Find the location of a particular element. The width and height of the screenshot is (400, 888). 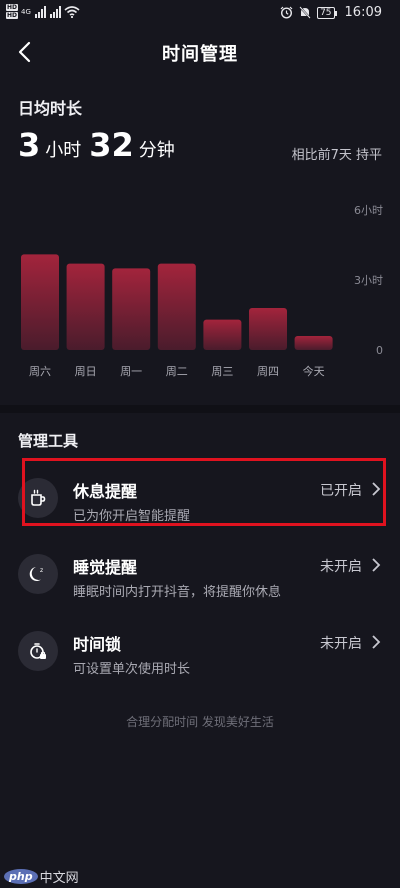

avg-hours: 3 is located at coordinates (29, 145).